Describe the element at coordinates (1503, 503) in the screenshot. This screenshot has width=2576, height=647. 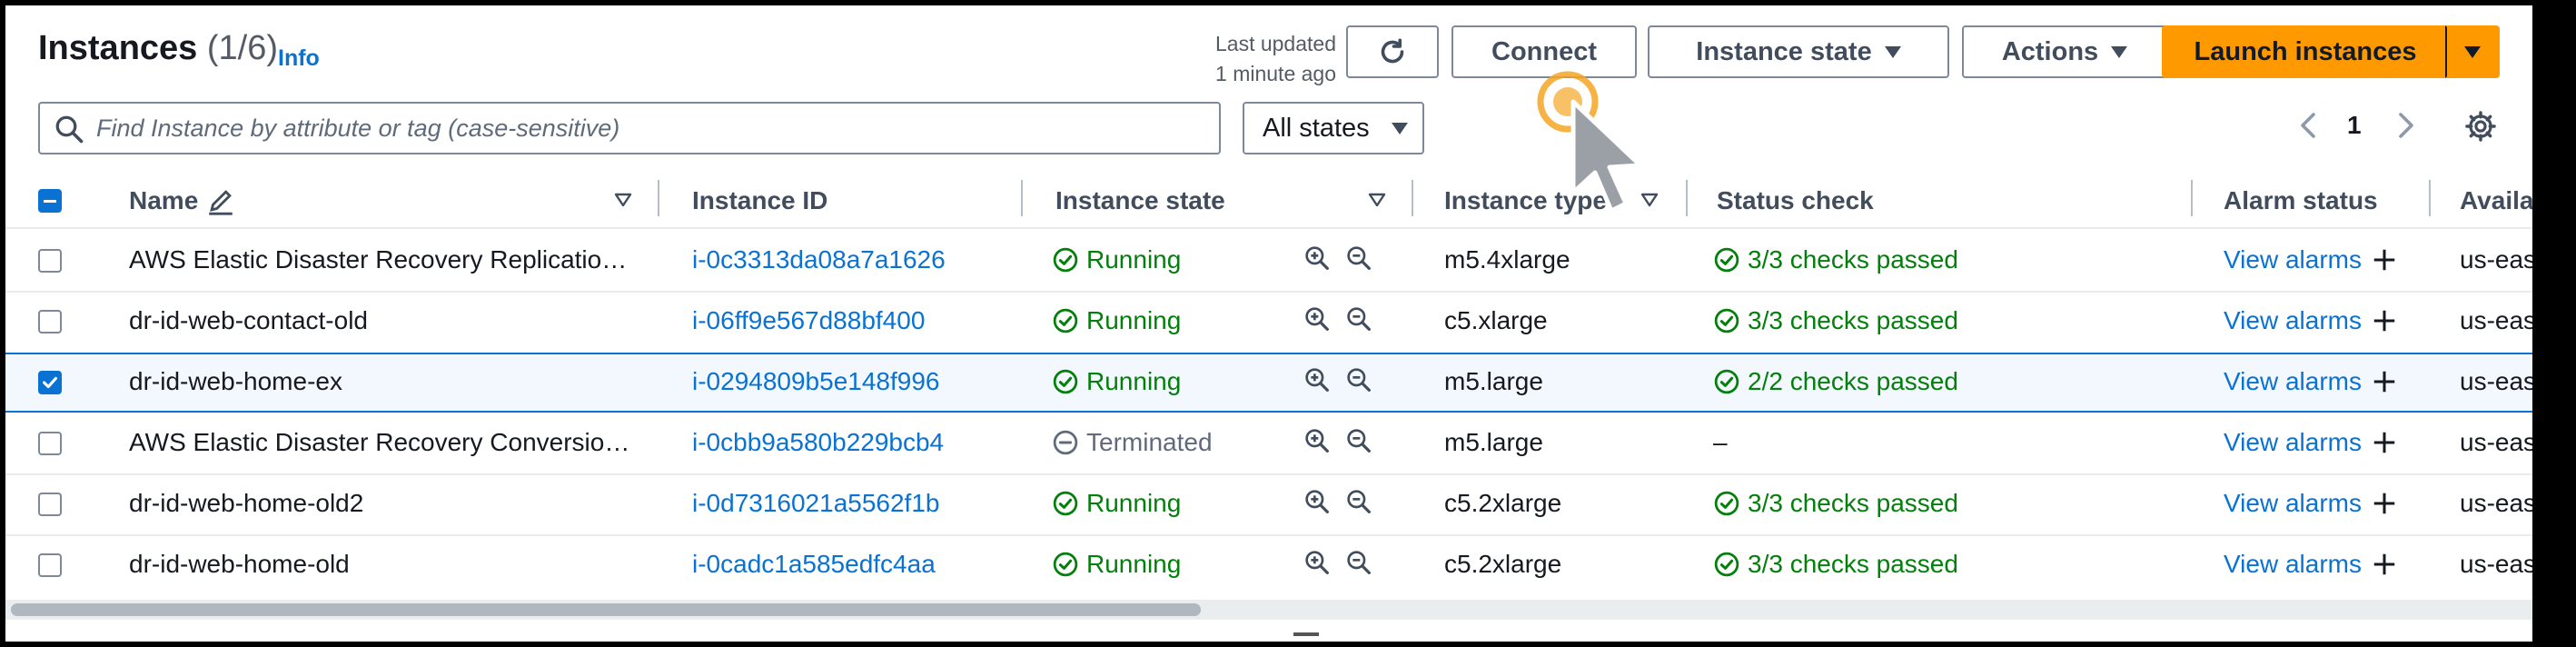
I see `instance-type: c5.2xlarge` at that location.